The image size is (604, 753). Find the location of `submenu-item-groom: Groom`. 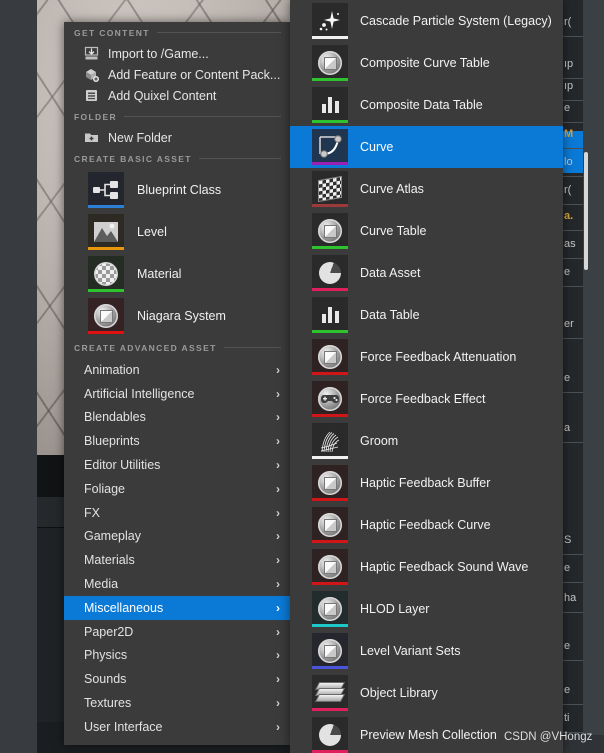

submenu-item-groom: Groom is located at coordinates (426, 441).